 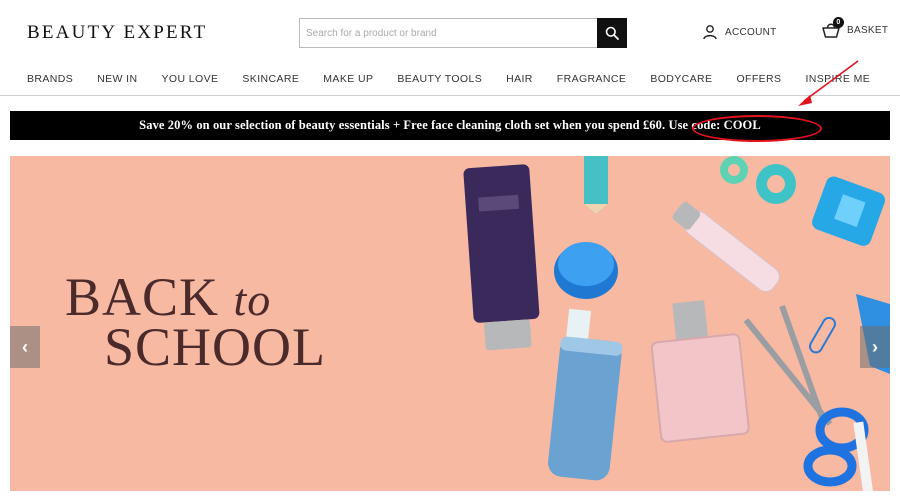 What do you see at coordinates (348, 79) in the screenshot?
I see `nav-item-make-up: MAKE UP` at bounding box center [348, 79].